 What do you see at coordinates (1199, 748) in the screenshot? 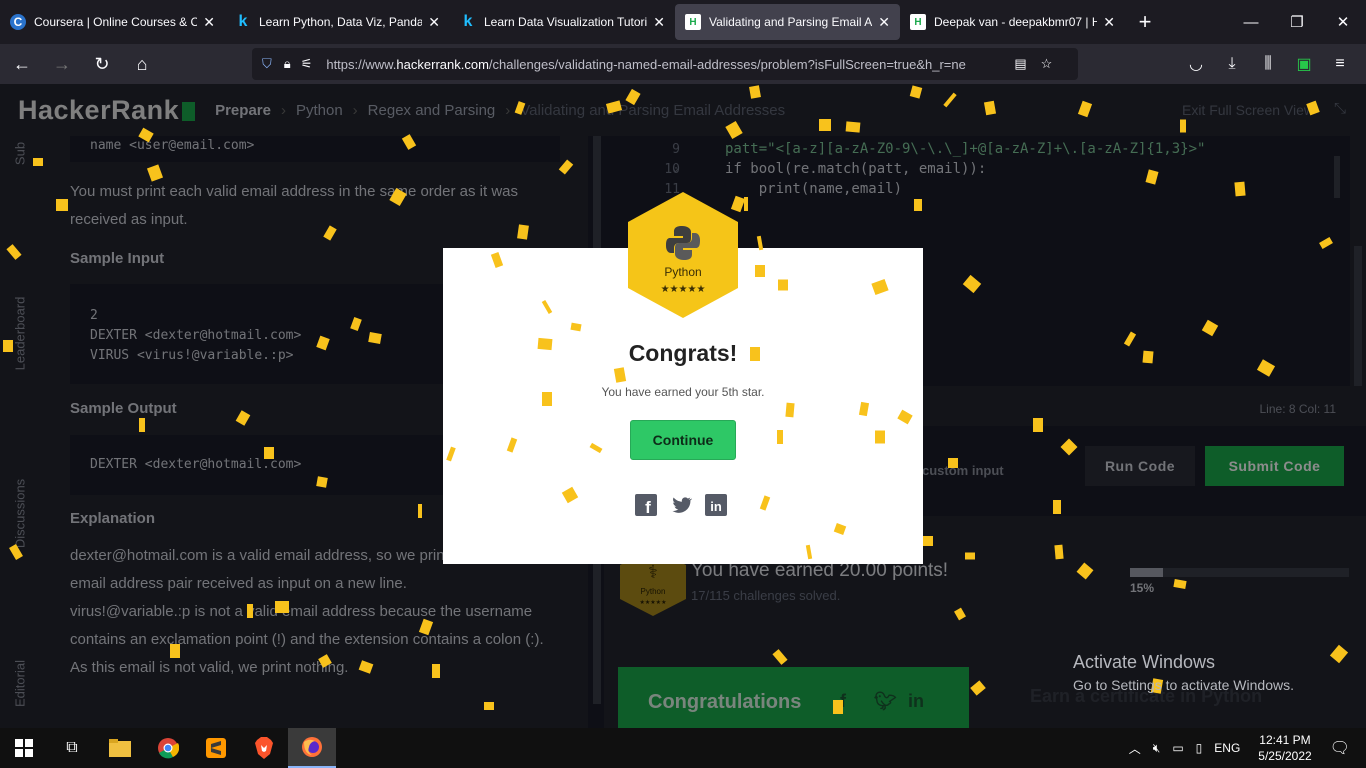
I see `battery-icon: ▯` at bounding box center [1199, 748].